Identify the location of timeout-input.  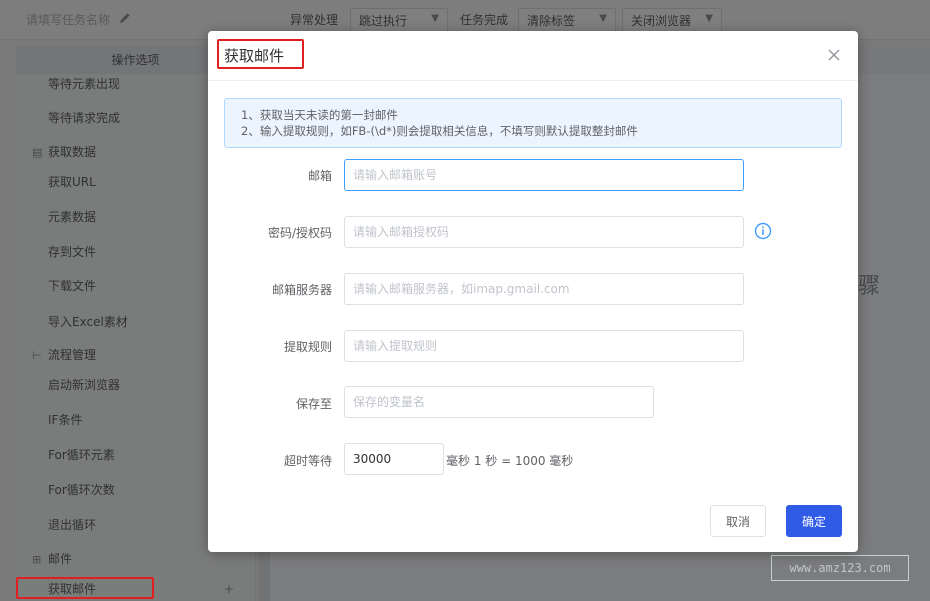
(394, 459).